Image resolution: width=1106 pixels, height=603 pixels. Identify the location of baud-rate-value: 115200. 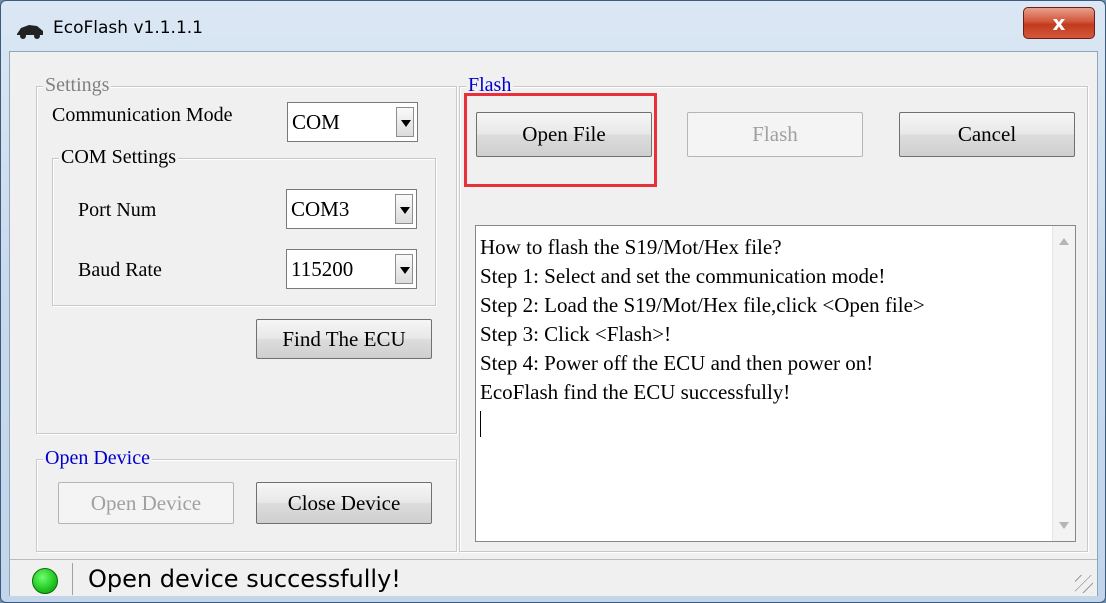
(322, 269).